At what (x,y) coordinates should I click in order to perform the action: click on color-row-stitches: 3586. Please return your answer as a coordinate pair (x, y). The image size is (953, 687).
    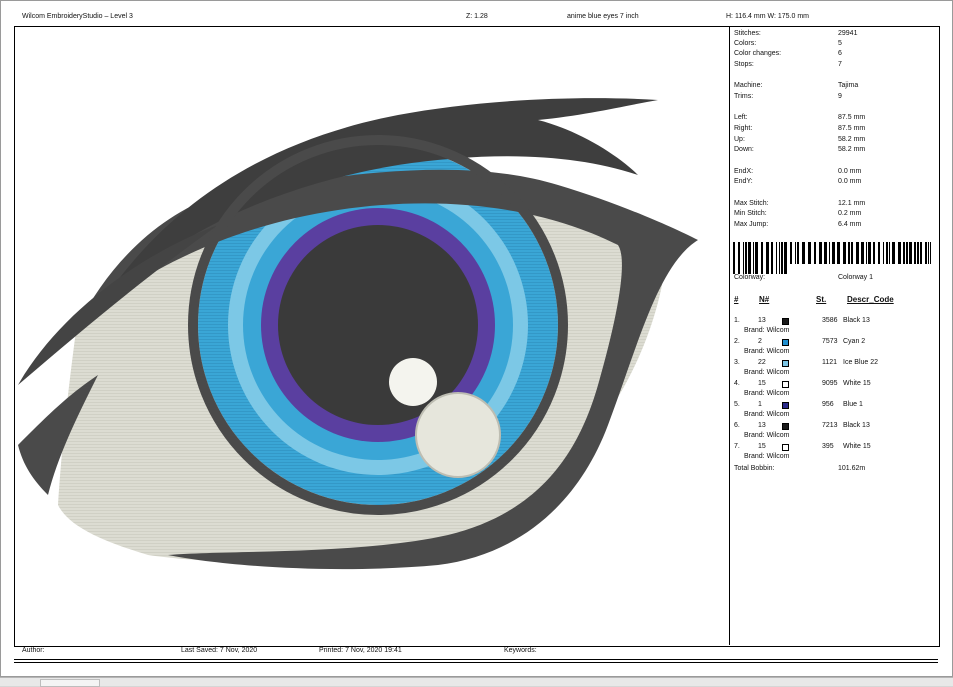
    Looking at the image, I should click on (830, 320).